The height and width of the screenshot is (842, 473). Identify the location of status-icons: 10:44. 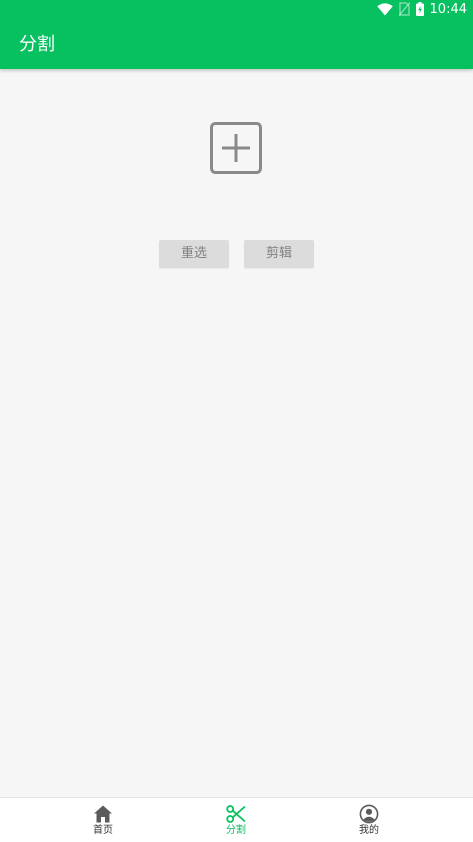
(421, 10).